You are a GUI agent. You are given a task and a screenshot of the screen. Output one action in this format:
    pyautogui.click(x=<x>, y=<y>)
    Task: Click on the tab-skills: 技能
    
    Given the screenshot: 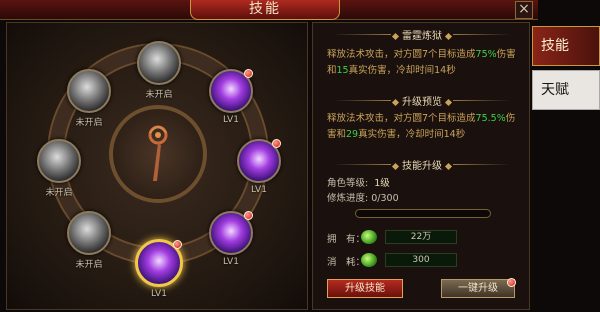 What is the action you would take?
    pyautogui.click(x=566, y=46)
    